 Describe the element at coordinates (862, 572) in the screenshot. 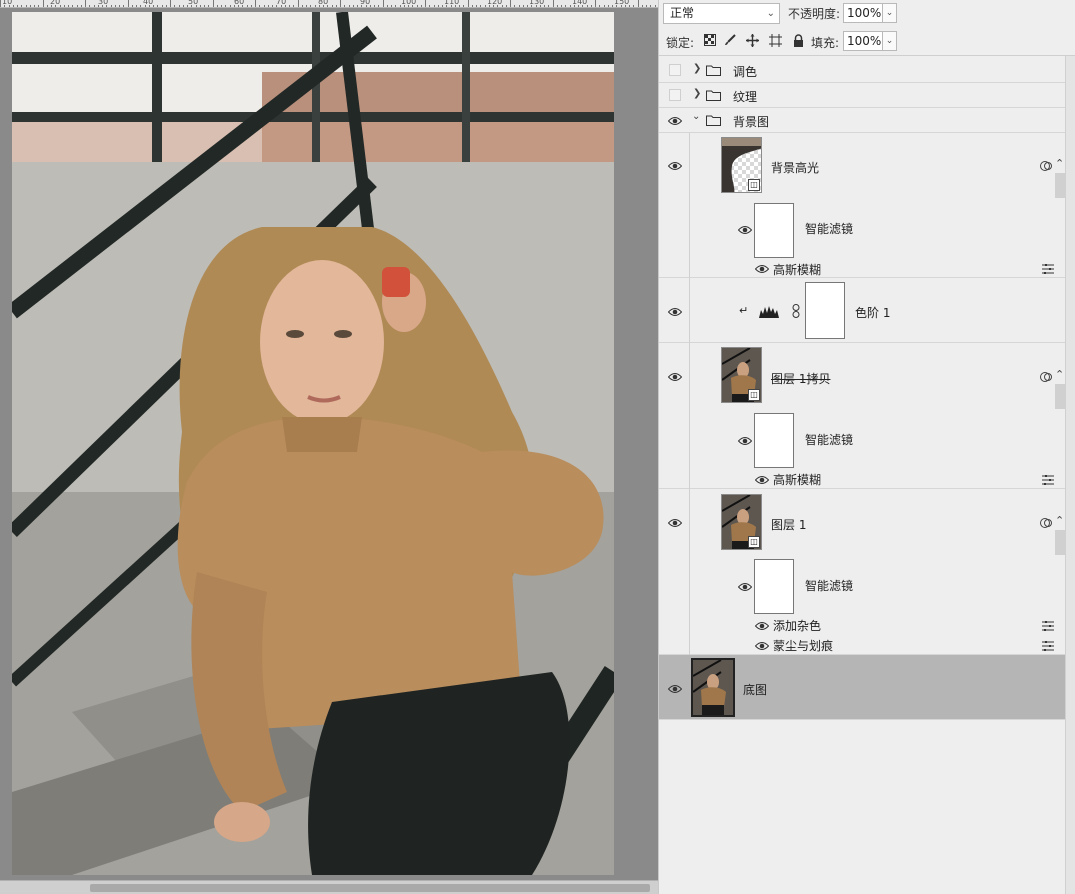

I see `layer-smart-object-row: ◫ 图层 1 ⌃ 智能滤镜 添加杂色 蒙尘与划痕` at that location.